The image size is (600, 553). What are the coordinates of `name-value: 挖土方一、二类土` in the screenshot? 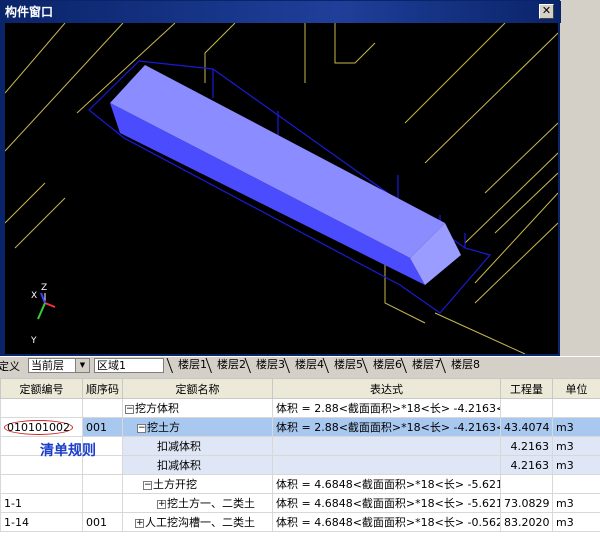 It's located at (211, 503).